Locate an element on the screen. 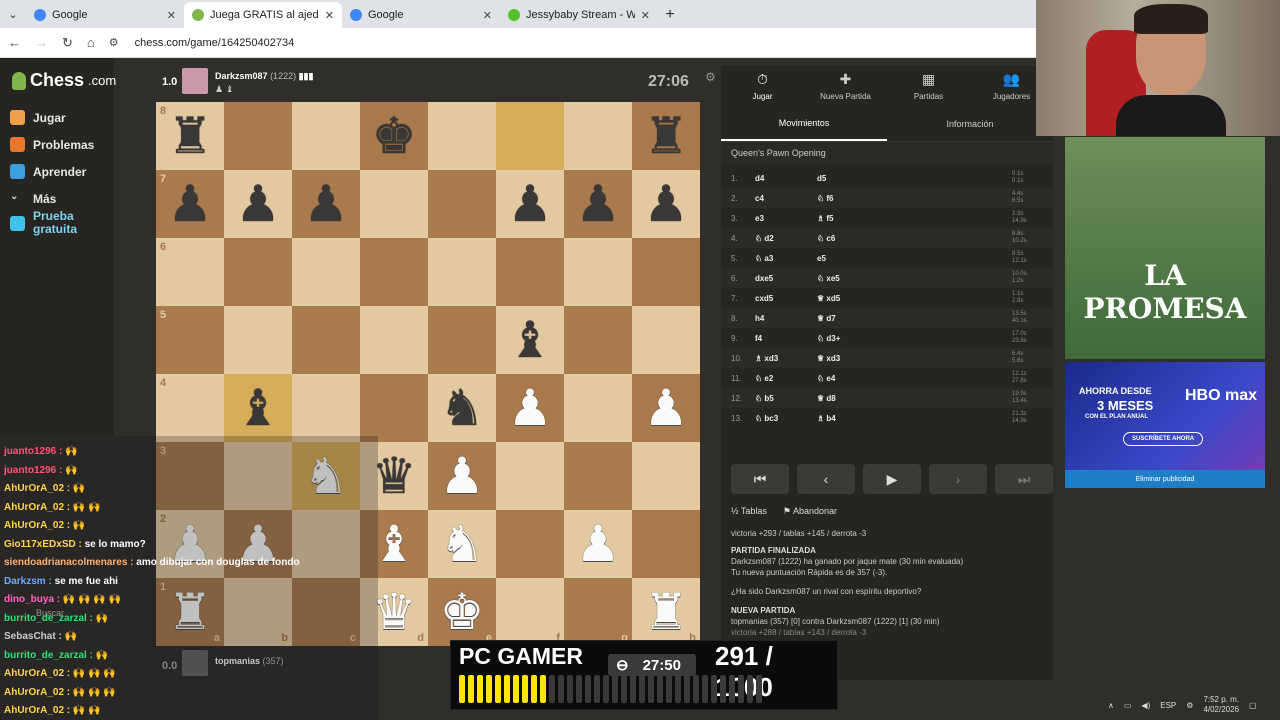  square-d6 is located at coordinates (394, 272).